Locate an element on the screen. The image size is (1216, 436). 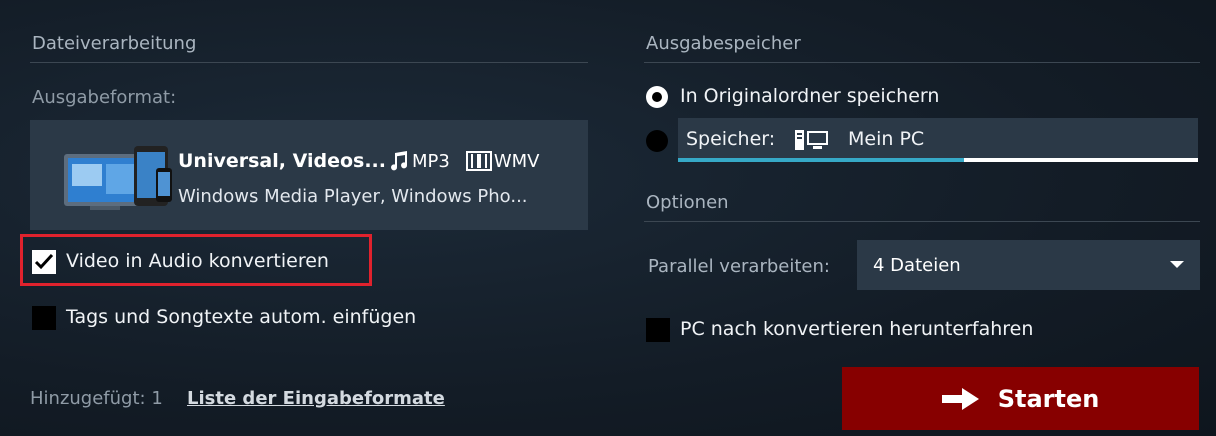
checkmark-icon is located at coordinates (44, 261).